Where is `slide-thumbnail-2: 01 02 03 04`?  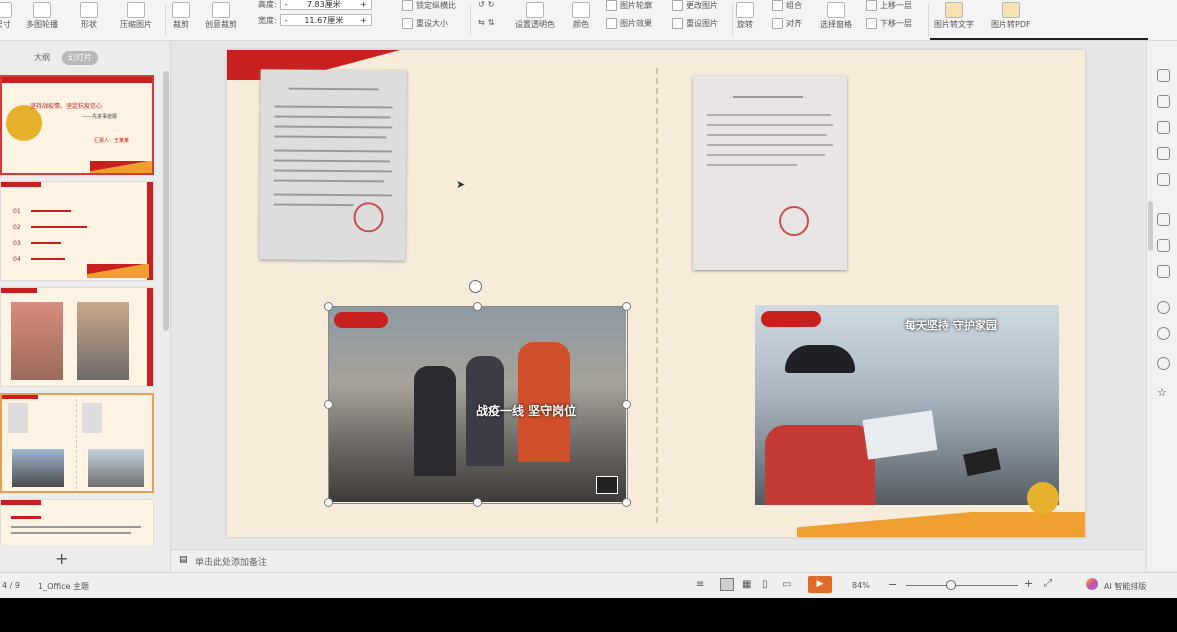 slide-thumbnail-2: 01 02 03 04 is located at coordinates (77, 231).